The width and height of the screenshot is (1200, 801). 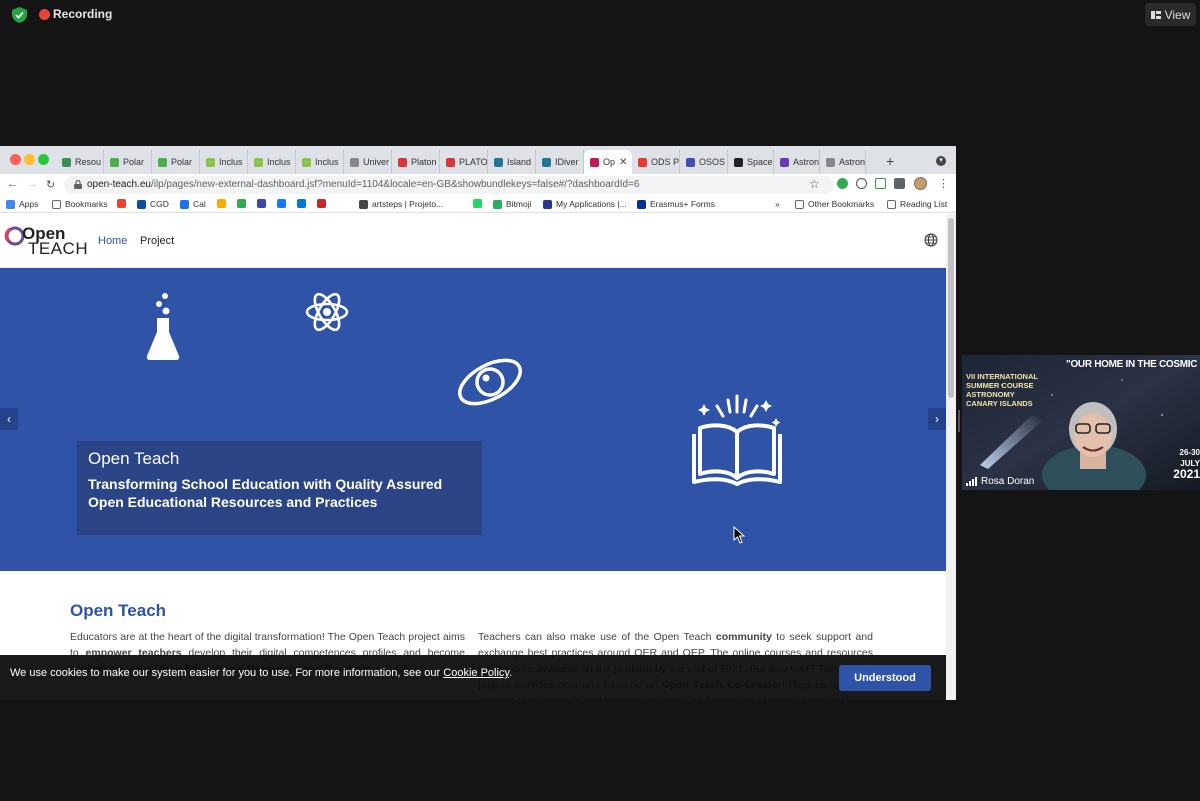 I want to click on language-globe-icon, so click(x=931, y=240).